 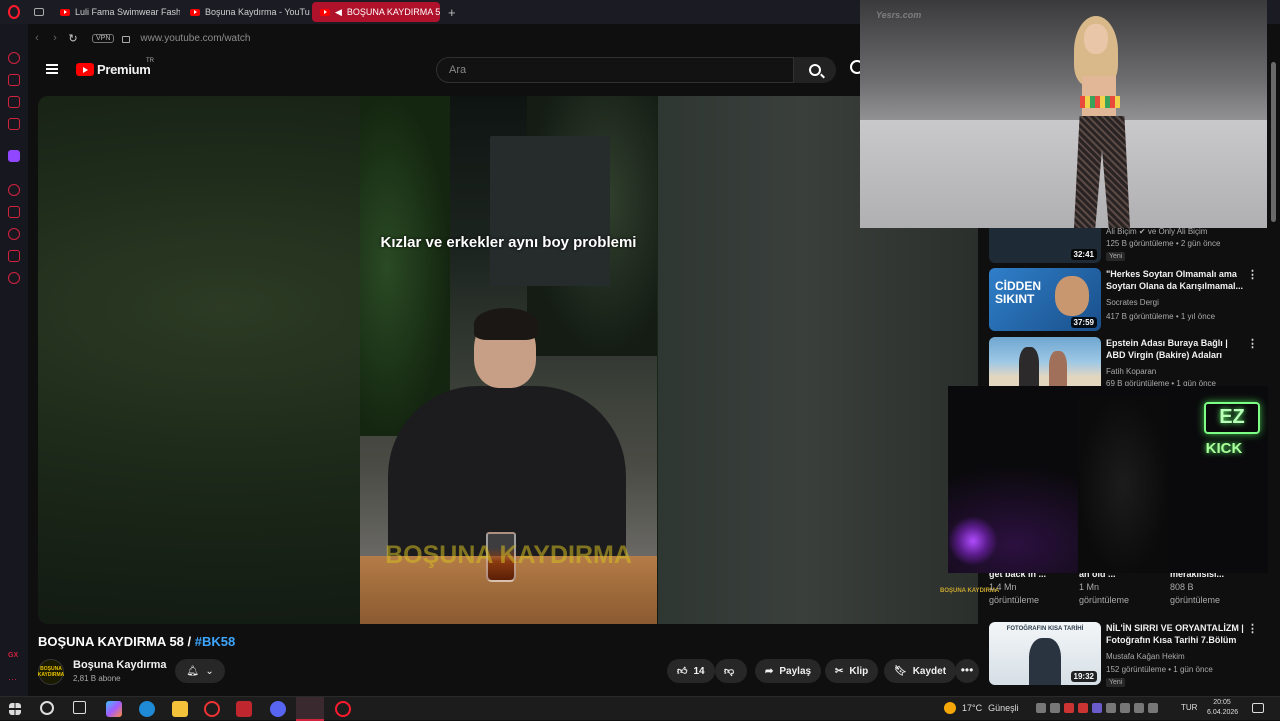 What do you see at coordinates (114, 709) in the screenshot?
I see `copilot-icon` at bounding box center [114, 709].